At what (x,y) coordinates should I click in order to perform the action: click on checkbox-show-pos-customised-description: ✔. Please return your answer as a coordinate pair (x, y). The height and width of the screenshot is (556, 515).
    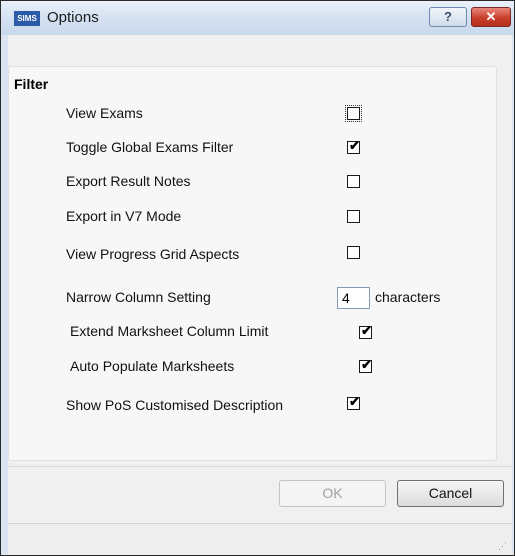
    Looking at the image, I should click on (353, 402).